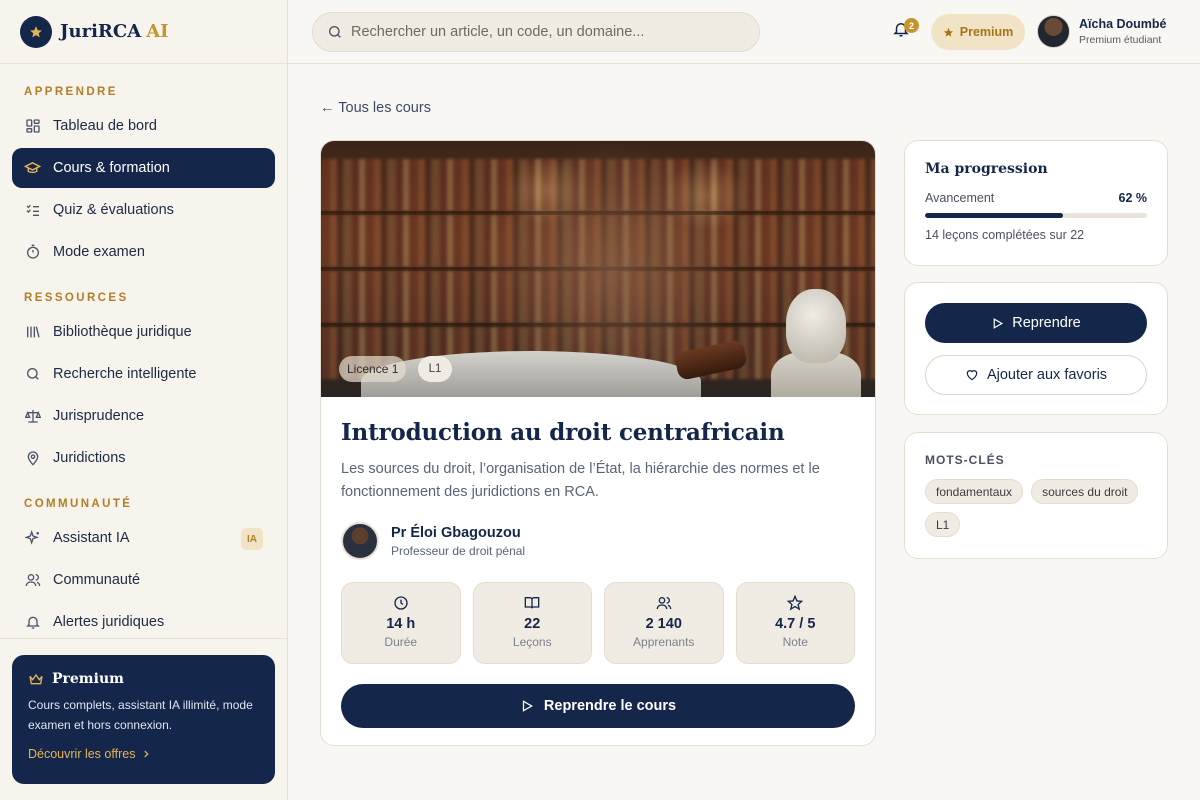 Image resolution: width=1200 pixels, height=800 pixels. I want to click on heart-icon, so click(972, 375).